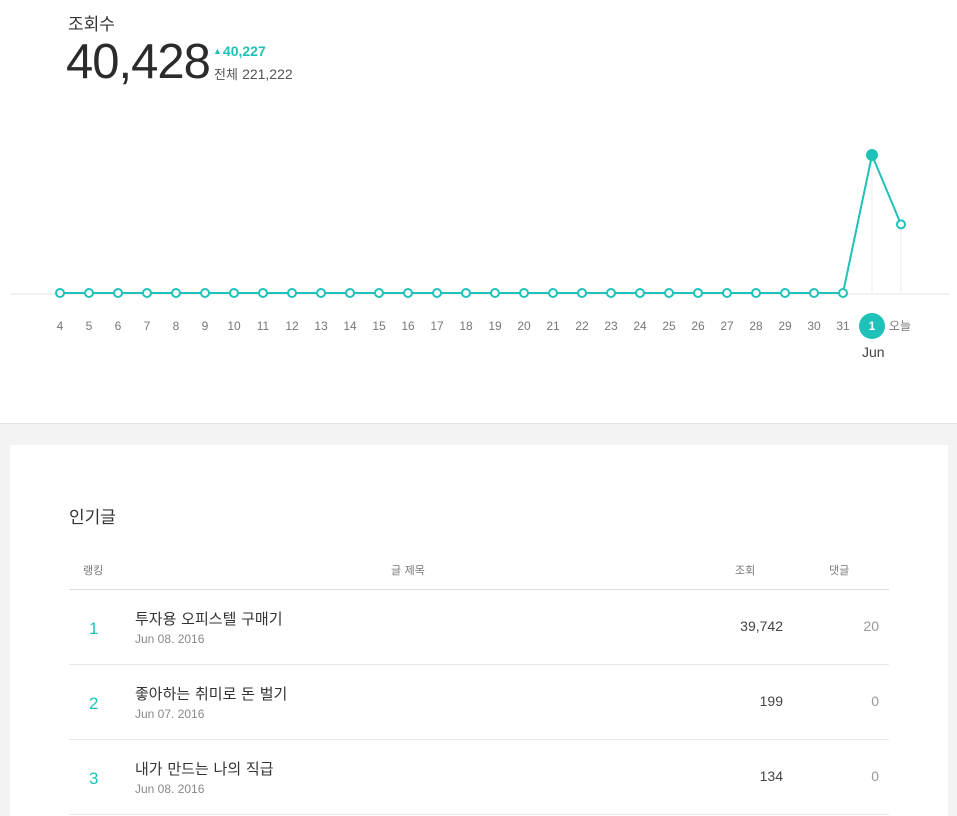 The width and height of the screenshot is (957, 816). What do you see at coordinates (176, 326) in the screenshot?
I see `x-tick-label: 8` at bounding box center [176, 326].